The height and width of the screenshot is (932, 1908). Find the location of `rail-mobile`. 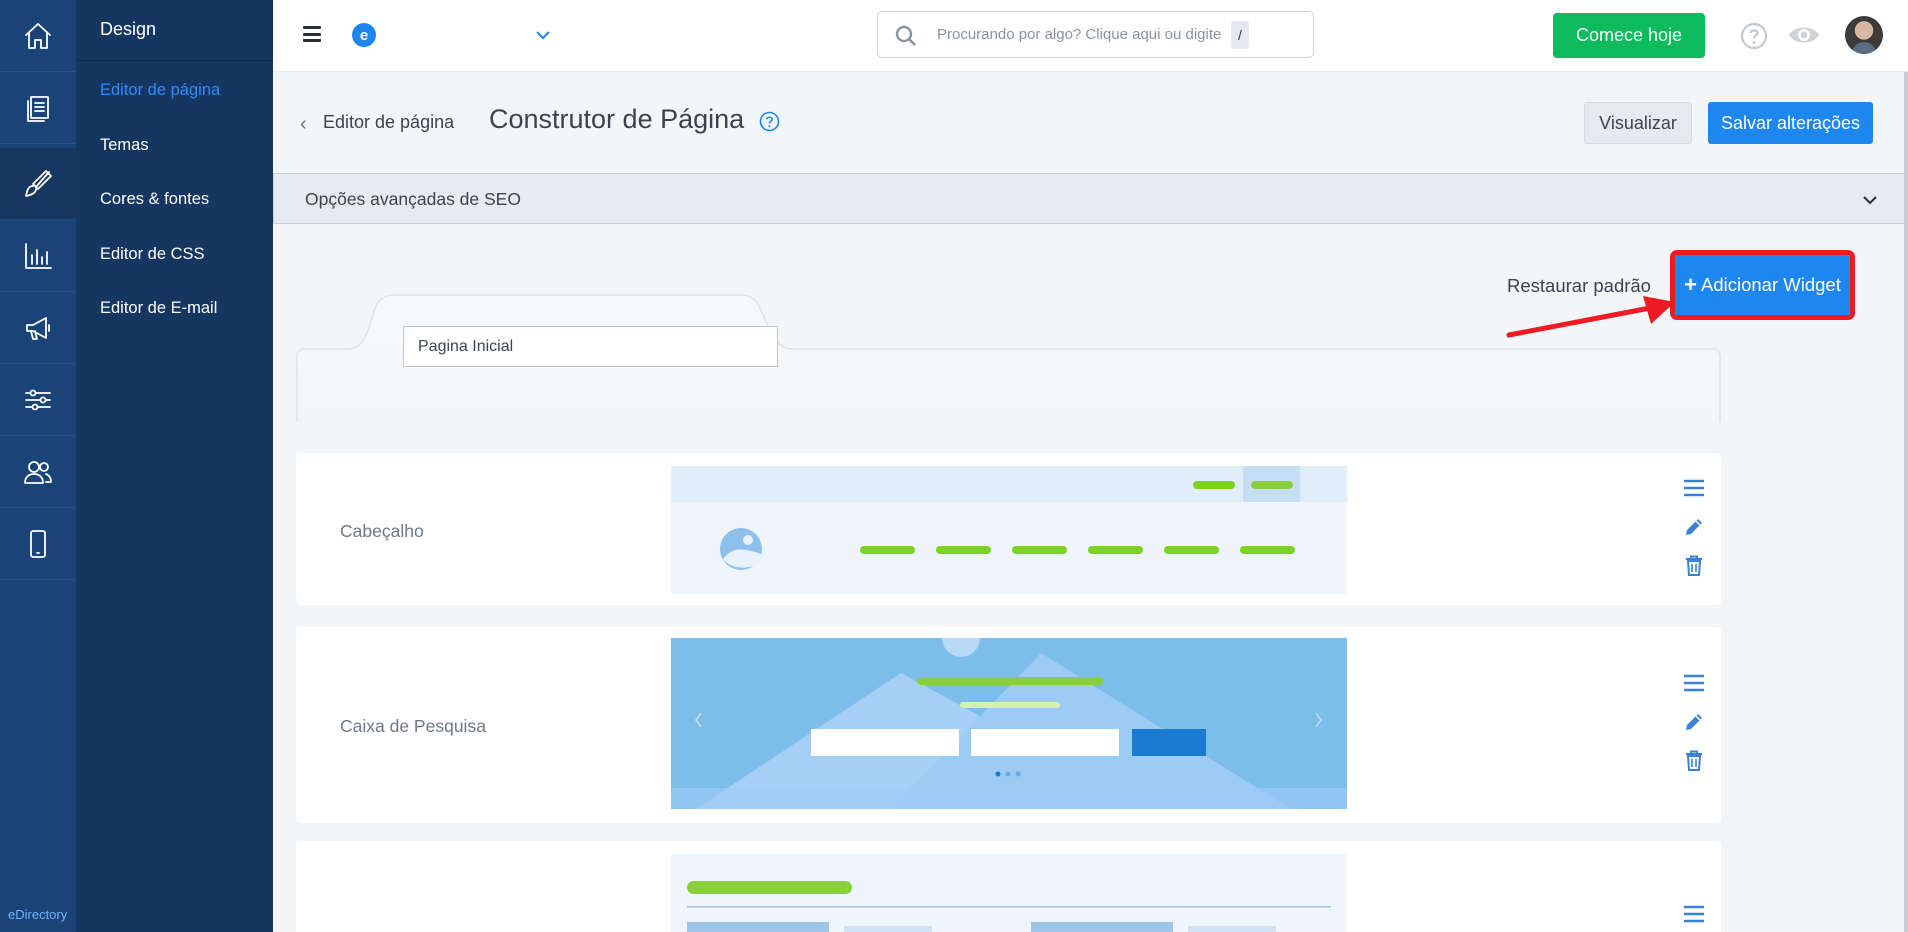

rail-mobile is located at coordinates (38, 544).